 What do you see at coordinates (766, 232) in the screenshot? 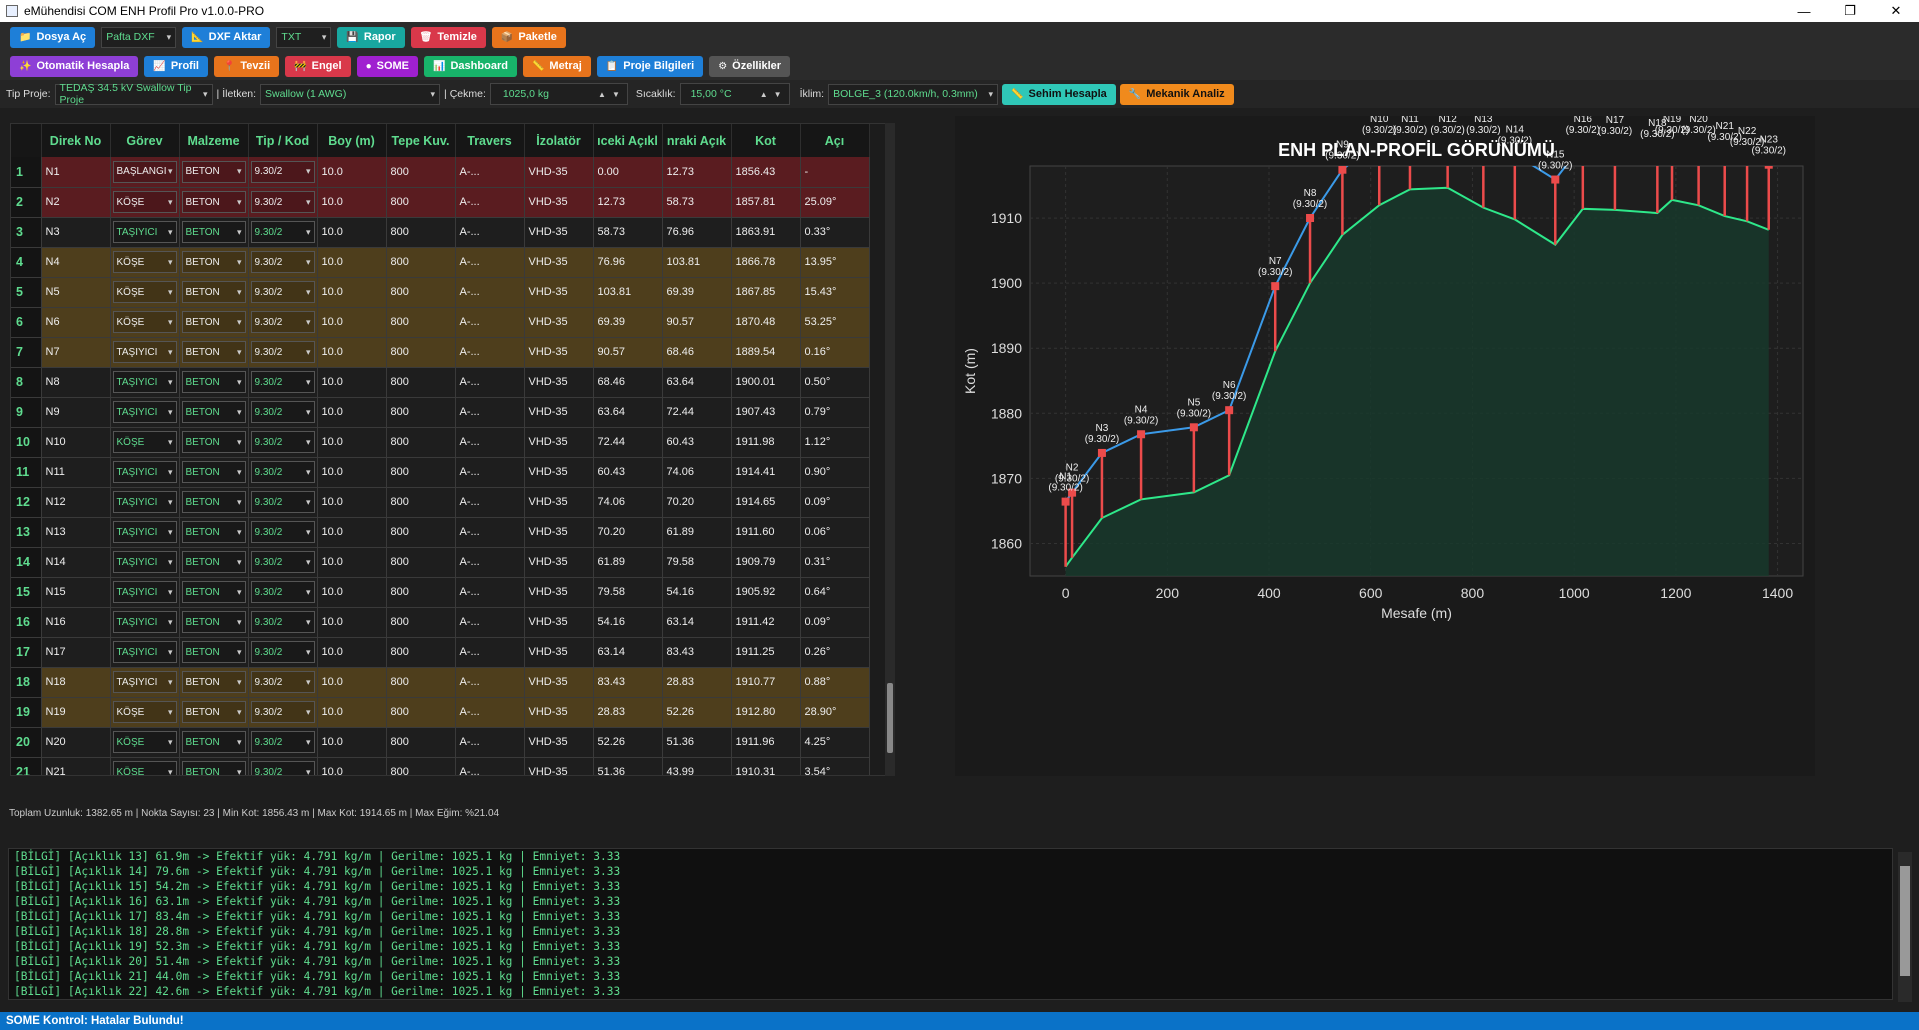
I see `kot-cell: 1863.91` at bounding box center [766, 232].